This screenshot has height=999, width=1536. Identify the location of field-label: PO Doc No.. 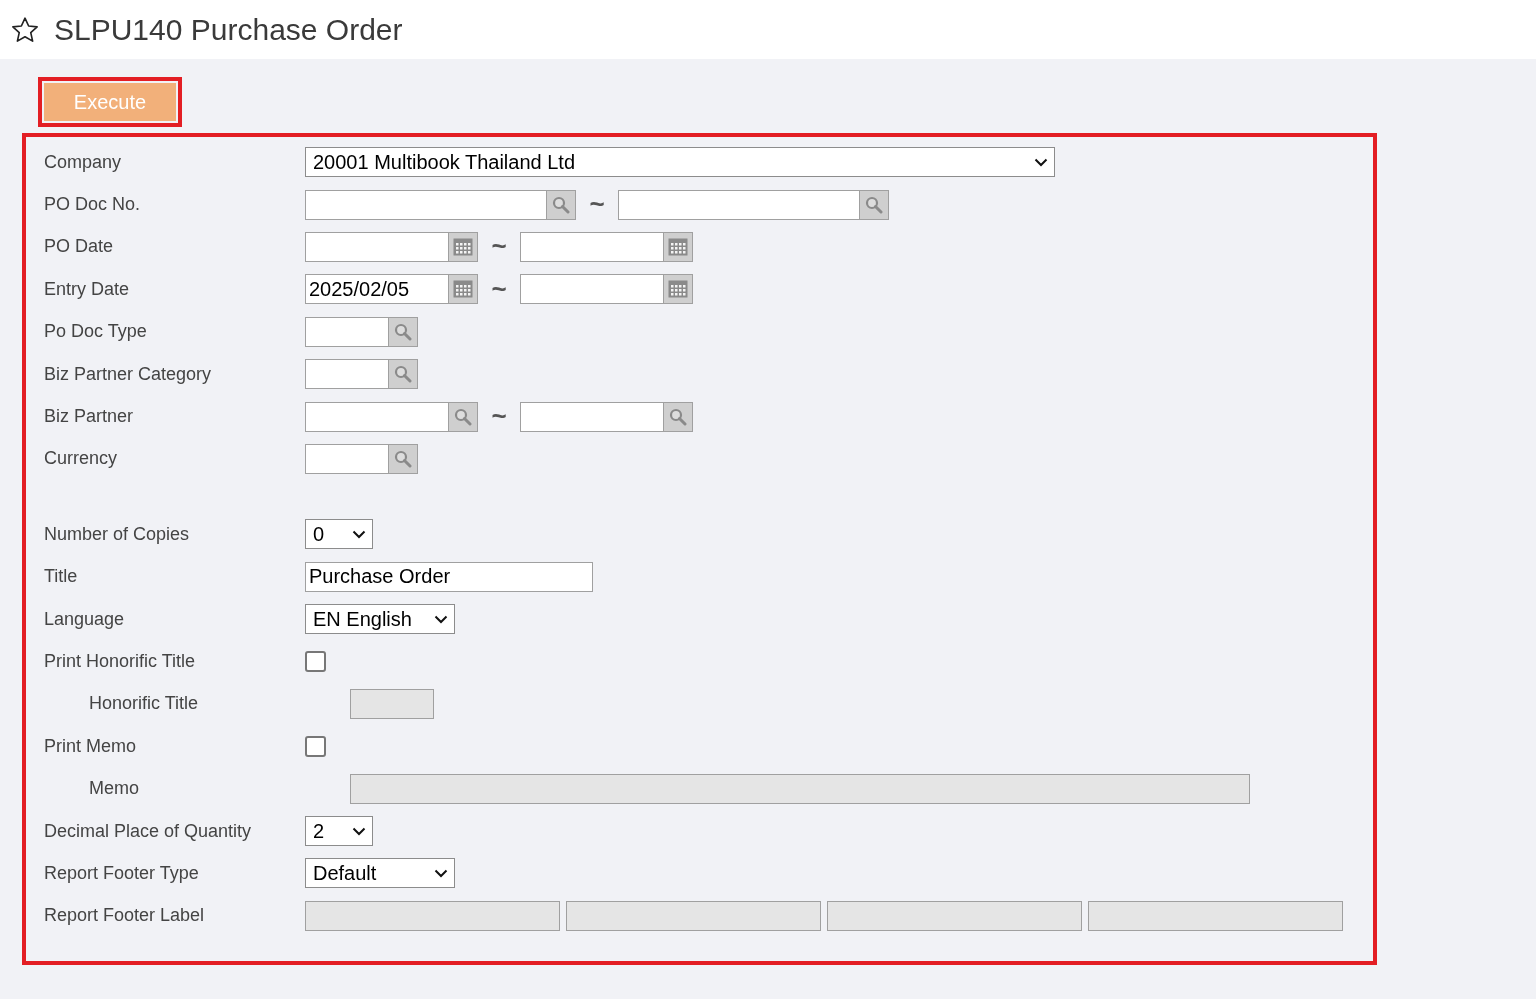
(93, 205).